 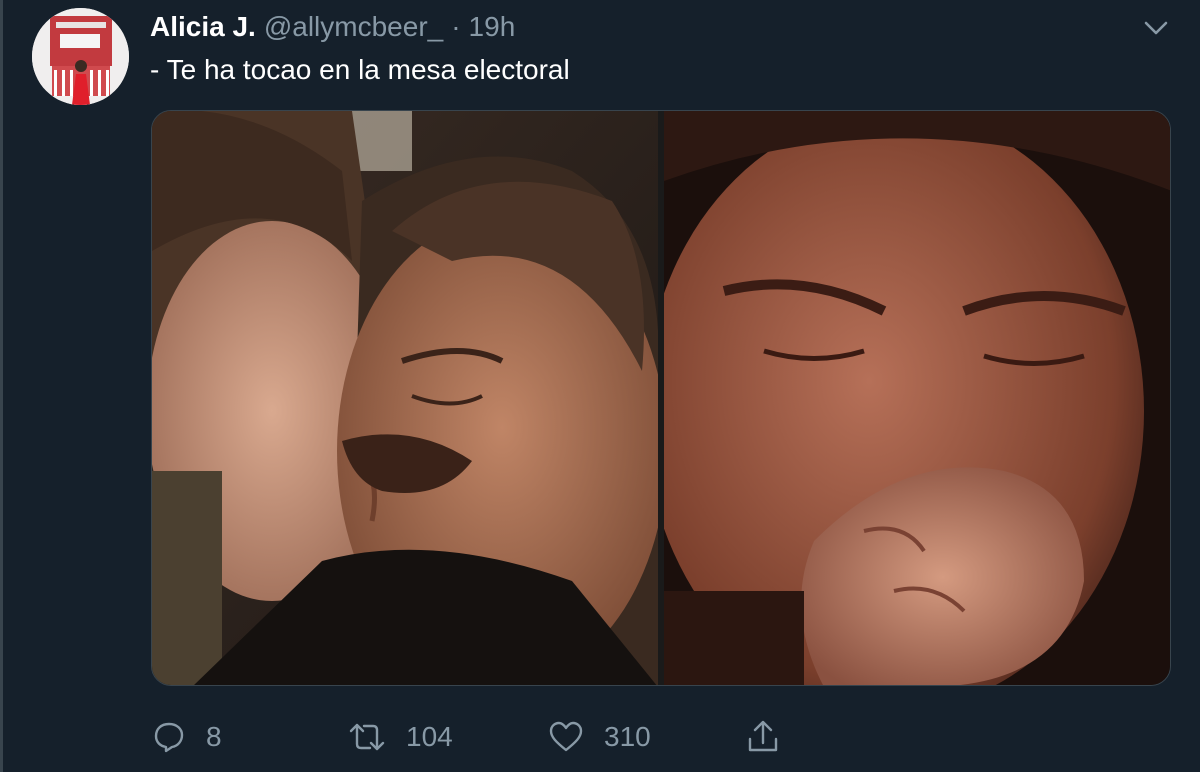 I want to click on reply-count: 8, so click(x=214, y=736).